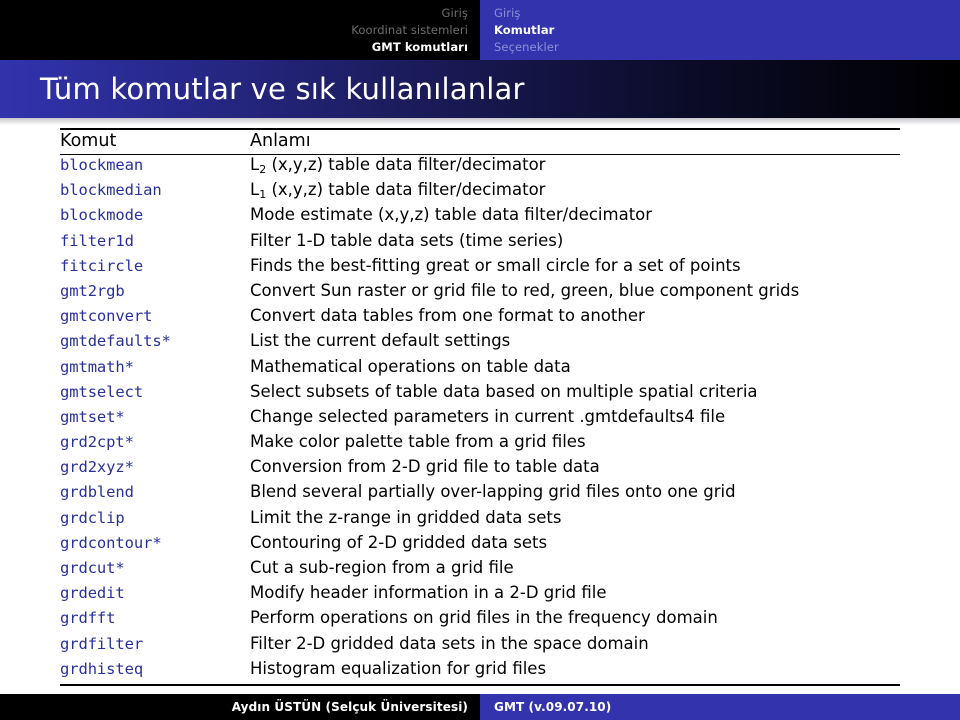 Image resolution: width=960 pixels, height=720 pixels. What do you see at coordinates (97, 240) in the screenshot?
I see `command-name: filter1d` at bounding box center [97, 240].